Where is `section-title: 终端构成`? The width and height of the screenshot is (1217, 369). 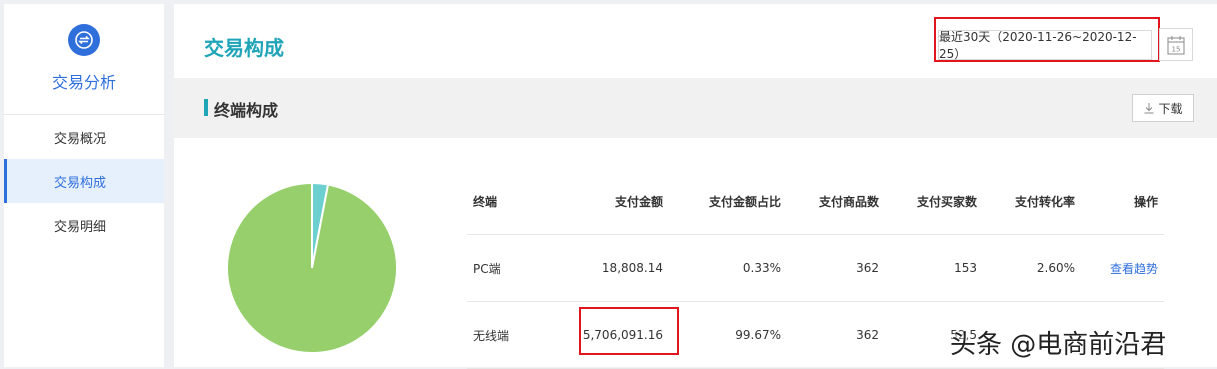
section-title: 终端构成 is located at coordinates (246, 110).